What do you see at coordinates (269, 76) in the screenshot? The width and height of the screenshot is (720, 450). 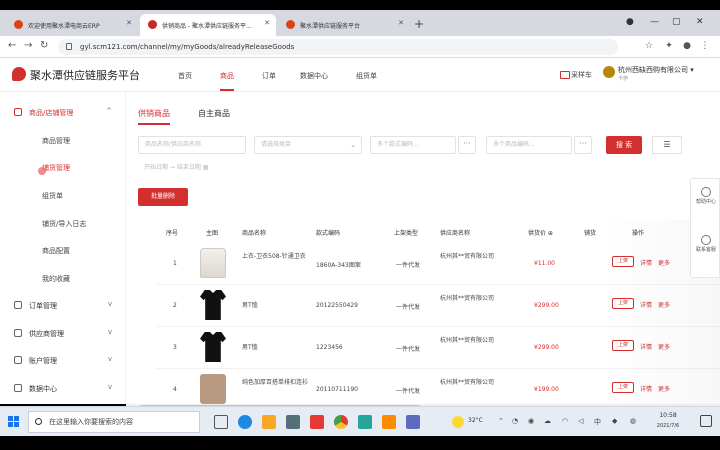 I see `nav-orders: 订单` at bounding box center [269, 76].